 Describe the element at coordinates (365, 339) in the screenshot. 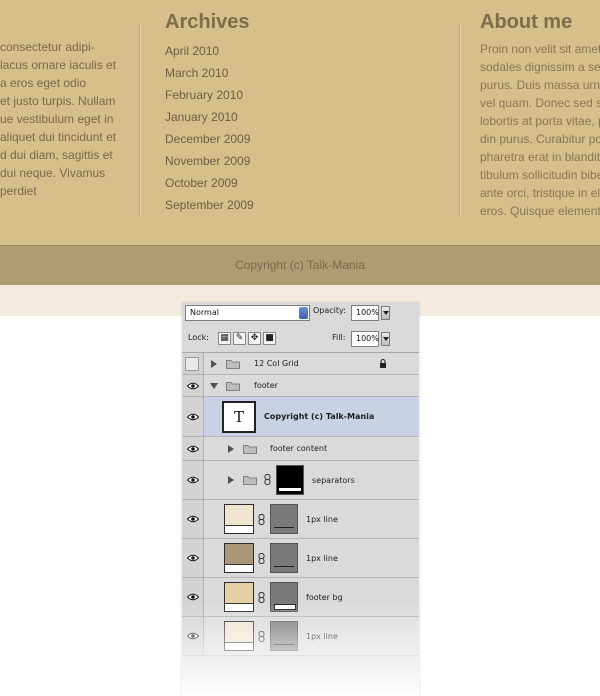

I see `fill-field: 100%` at that location.